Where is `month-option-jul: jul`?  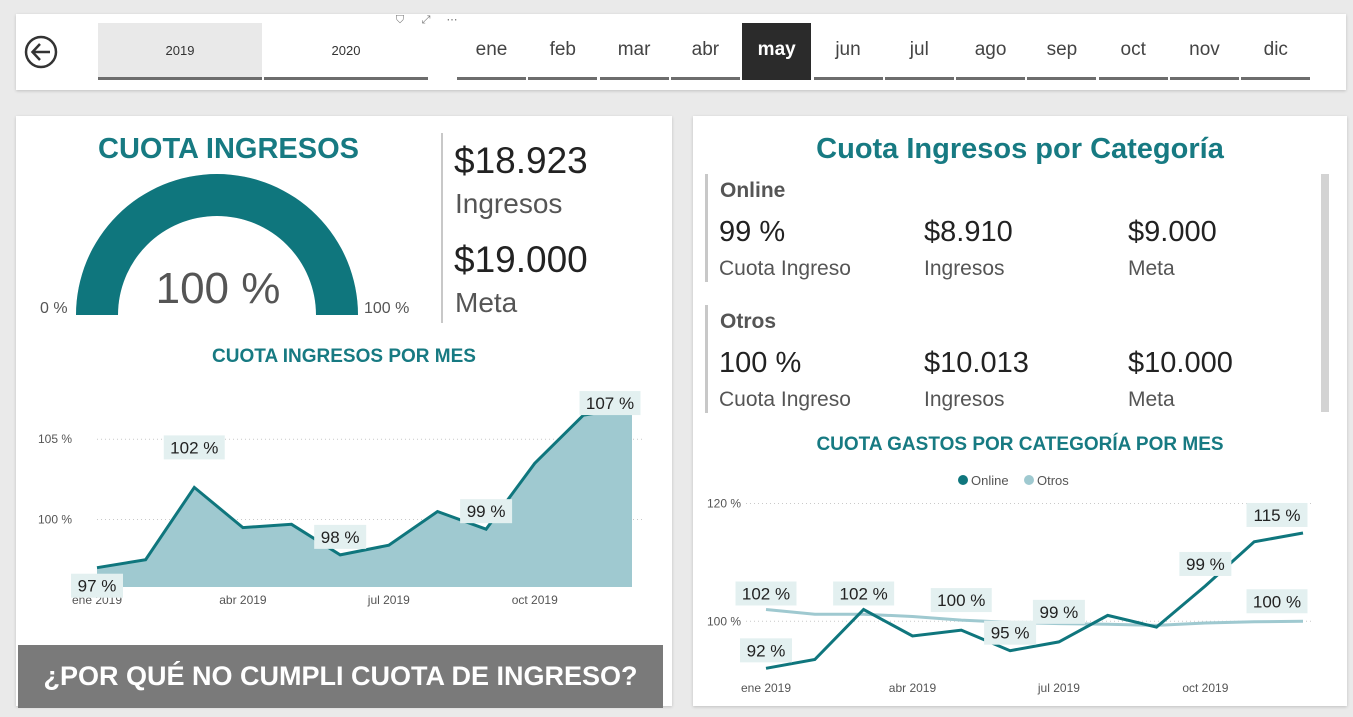
month-option-jul: jul is located at coordinates (919, 51).